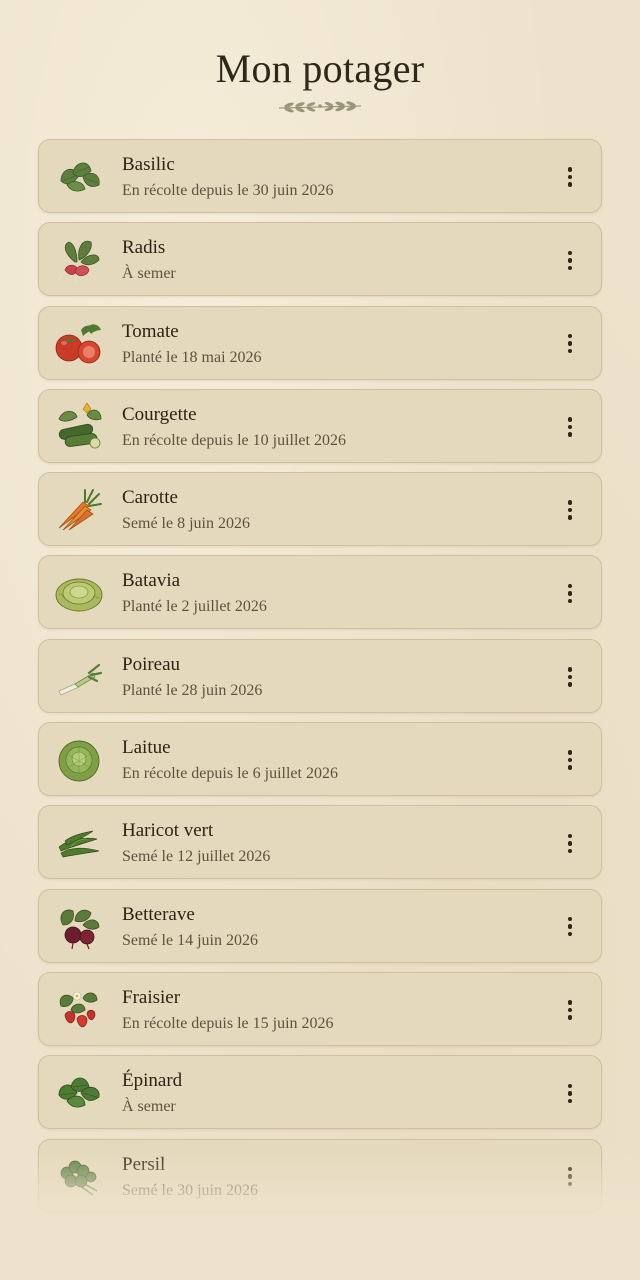 The width and height of the screenshot is (640, 1280). What do you see at coordinates (144, 248) in the screenshot?
I see `plant-name: Radis` at bounding box center [144, 248].